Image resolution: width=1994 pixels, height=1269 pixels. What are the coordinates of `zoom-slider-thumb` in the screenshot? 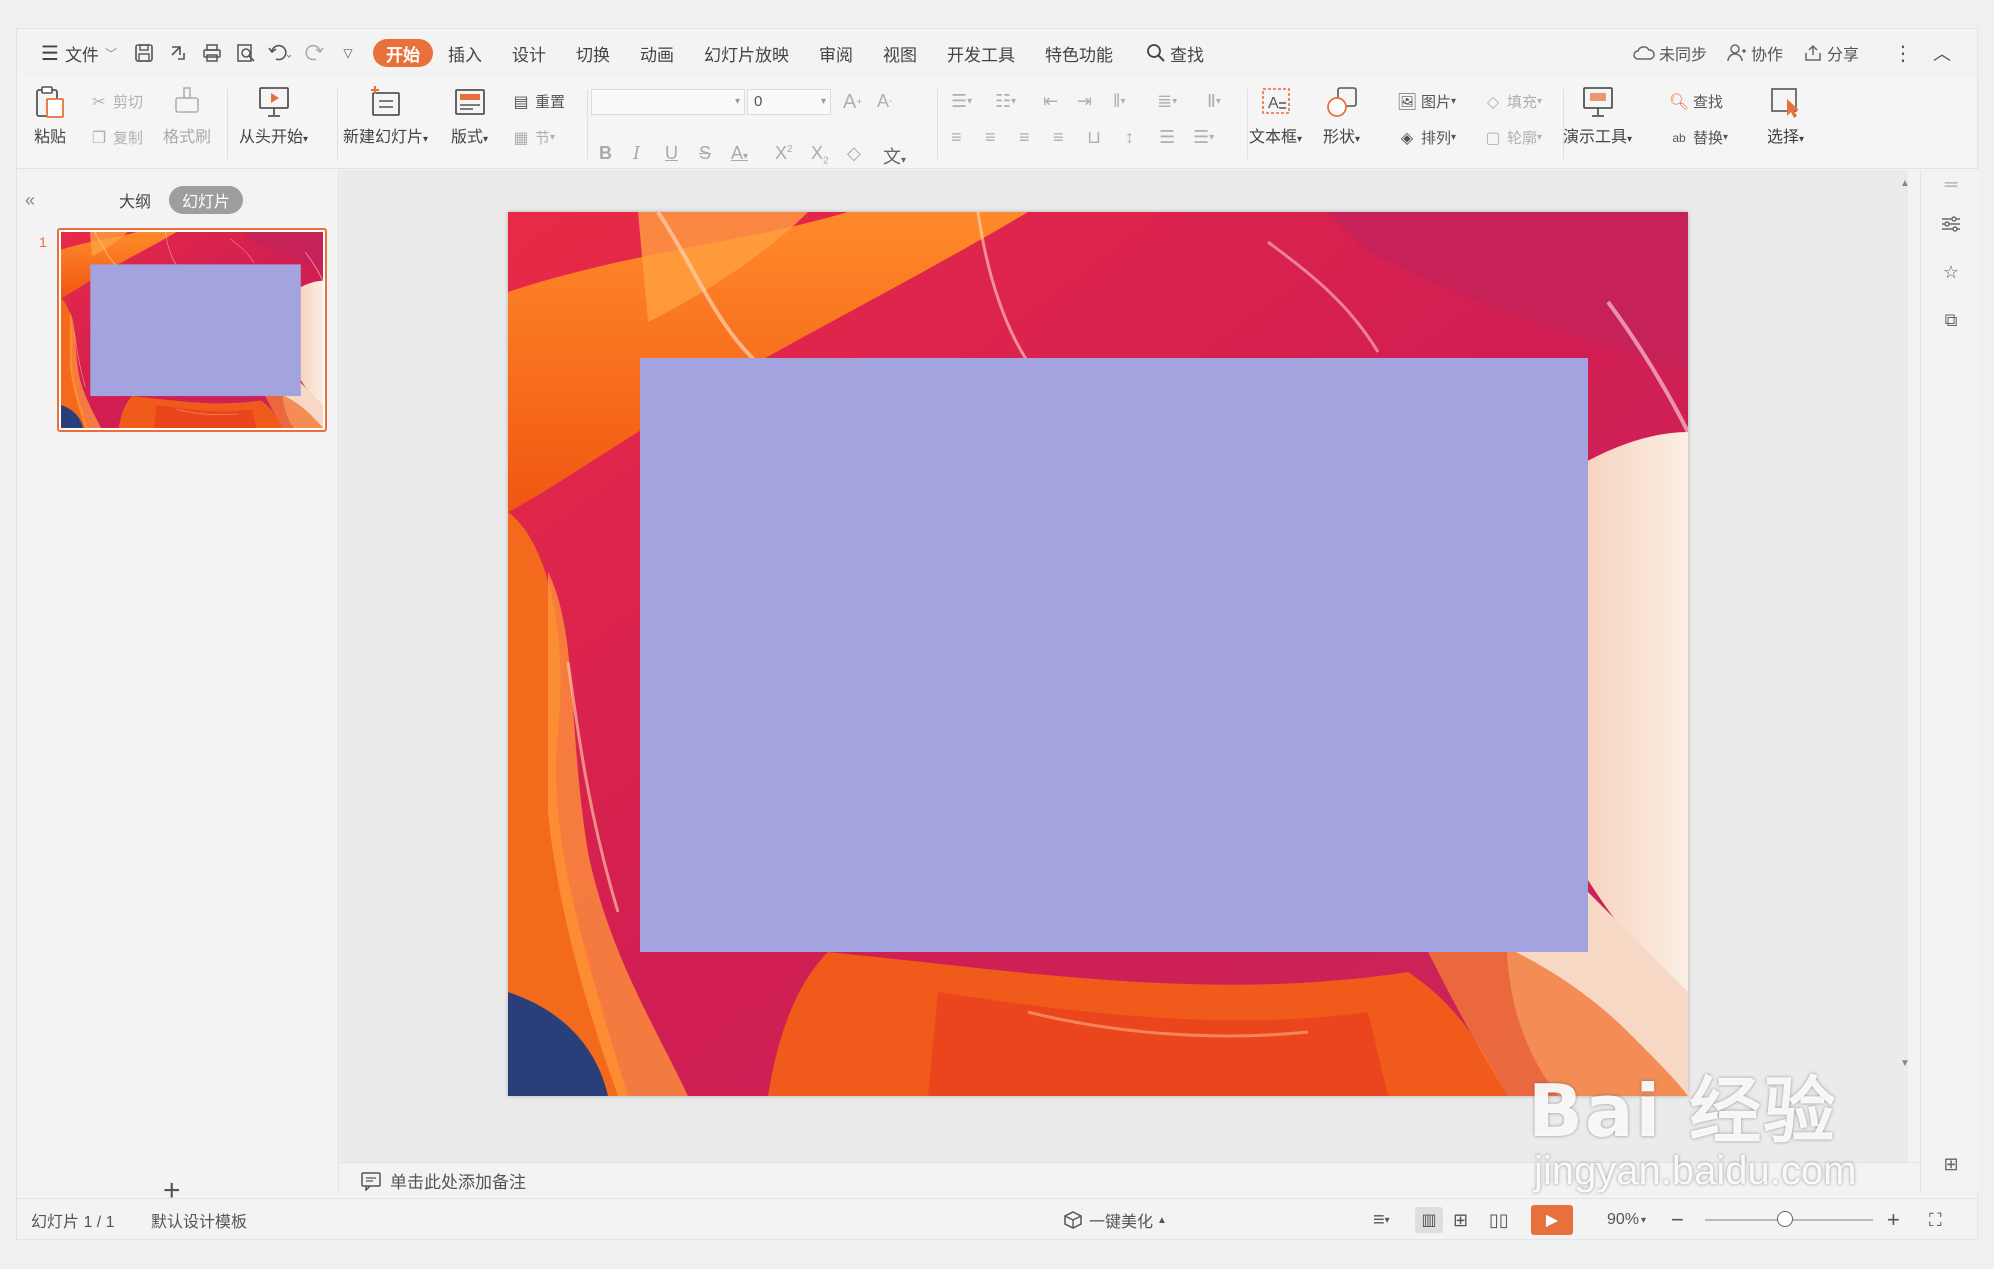 It's located at (1785, 1219).